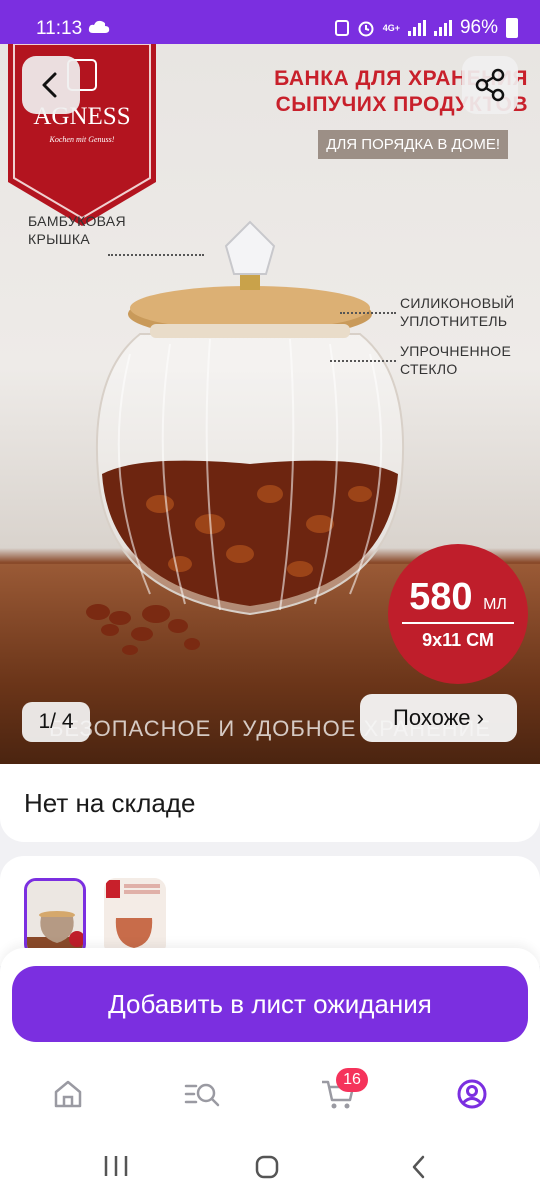 The image size is (540, 1200). I want to click on seal-label-line-1: СИЛИКОНОВЫЙ, so click(457, 303).